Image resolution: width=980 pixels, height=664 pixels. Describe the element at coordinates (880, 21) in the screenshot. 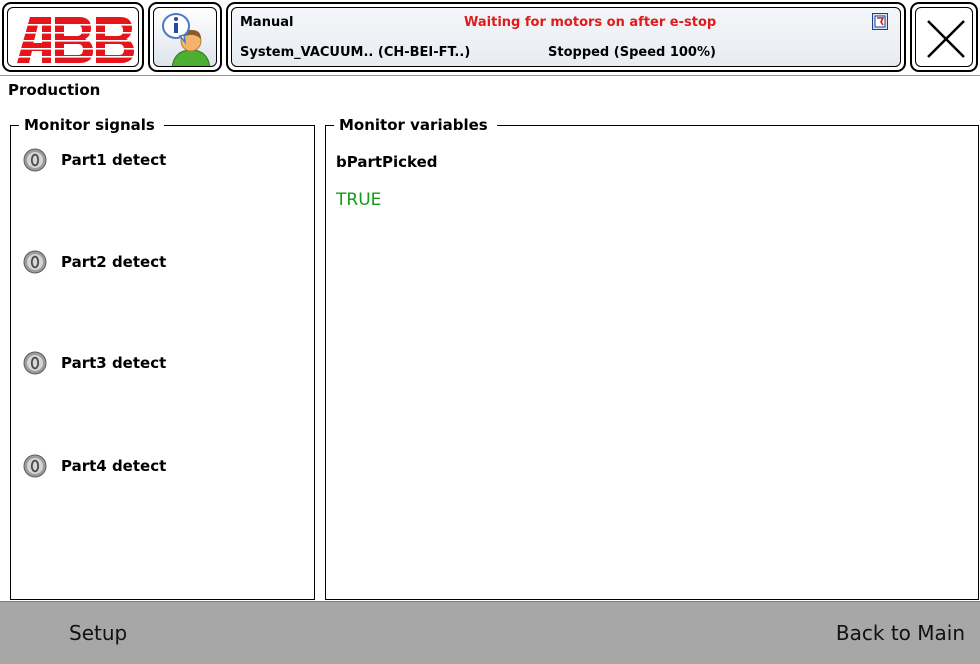

I see `lock-status-icon` at that location.